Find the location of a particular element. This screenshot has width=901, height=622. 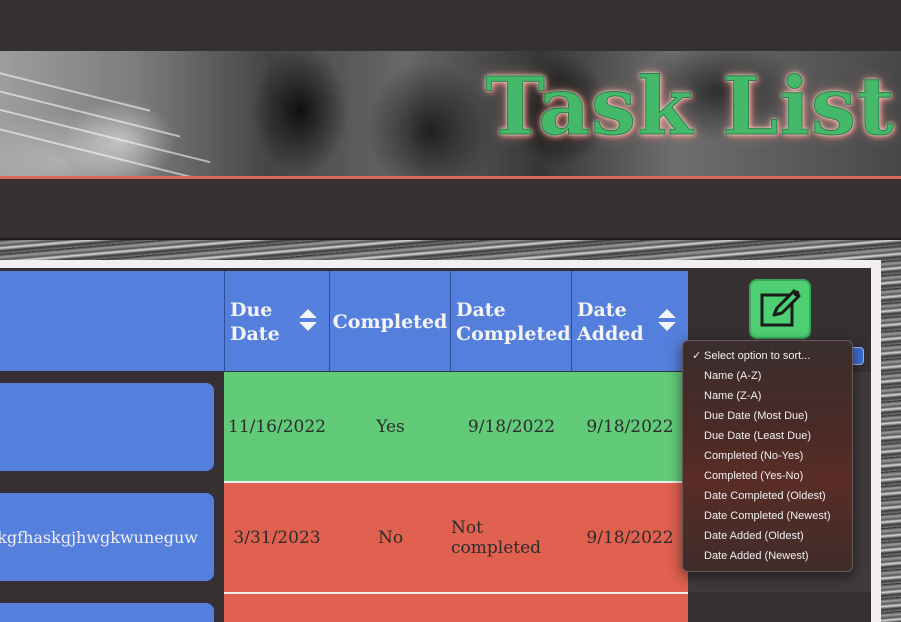

date-completed-cell: 9/18/2022 is located at coordinates (511, 427).